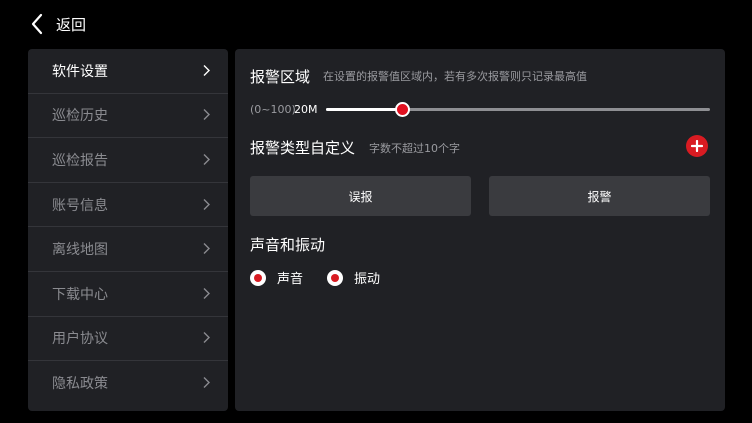 Image resolution: width=752 pixels, height=423 pixels. Describe the element at coordinates (80, 384) in the screenshot. I see `sidebar-item-label: 隐私政策` at that location.